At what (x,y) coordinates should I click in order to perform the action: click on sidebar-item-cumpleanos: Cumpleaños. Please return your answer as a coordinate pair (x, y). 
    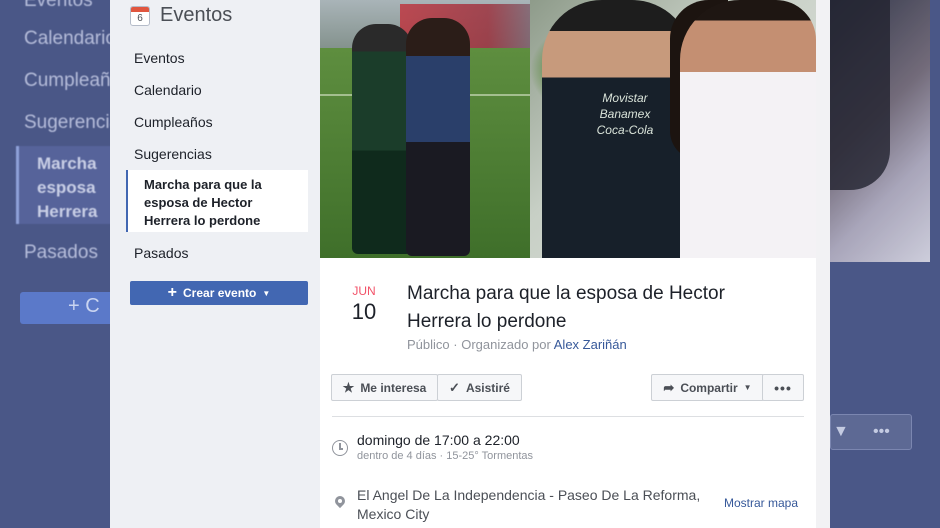
    Looking at the image, I should click on (173, 122).